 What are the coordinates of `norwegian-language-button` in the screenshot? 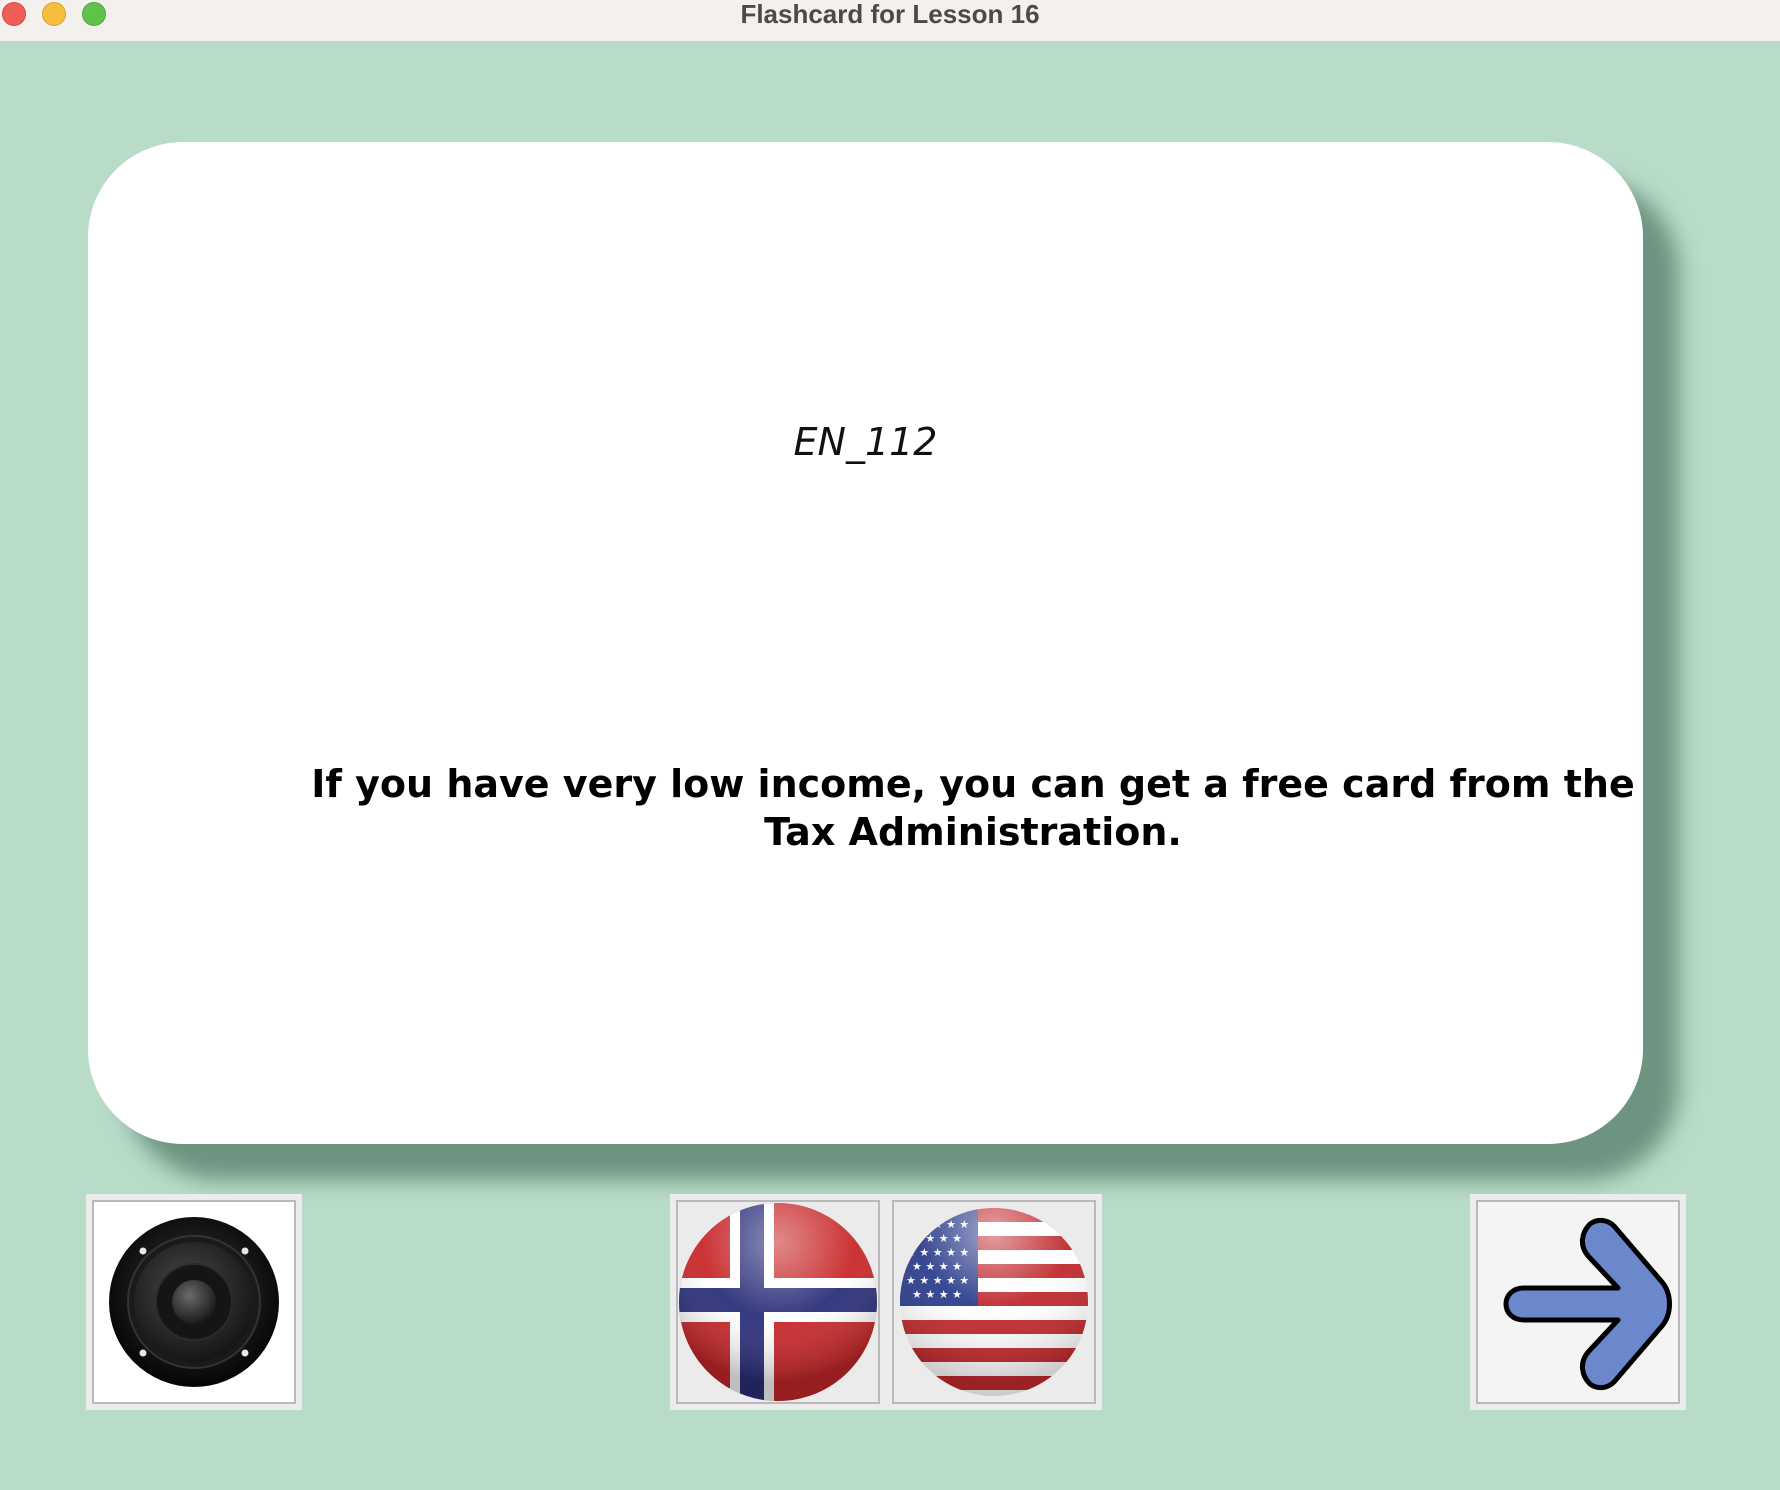 It's located at (778, 1302).